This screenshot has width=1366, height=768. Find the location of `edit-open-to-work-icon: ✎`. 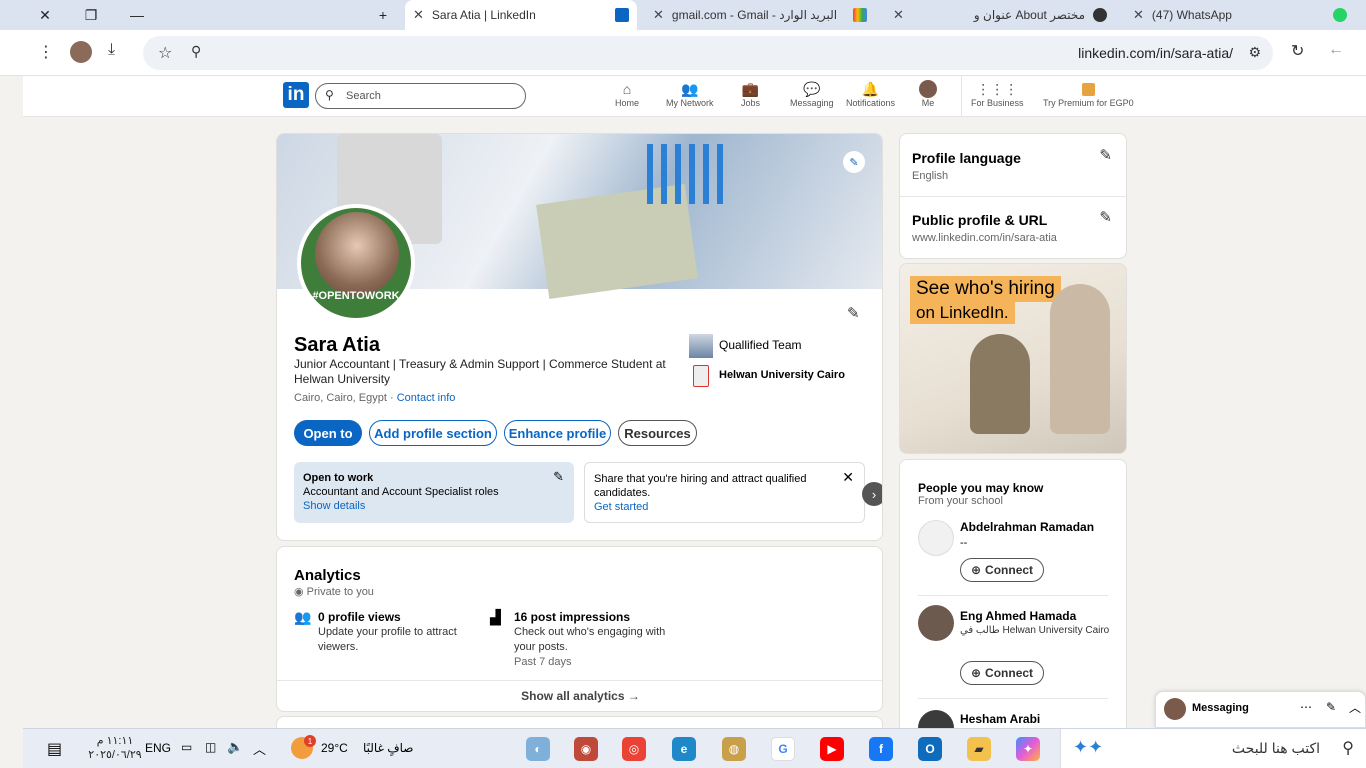

edit-open-to-work-icon: ✎ is located at coordinates (558, 477).